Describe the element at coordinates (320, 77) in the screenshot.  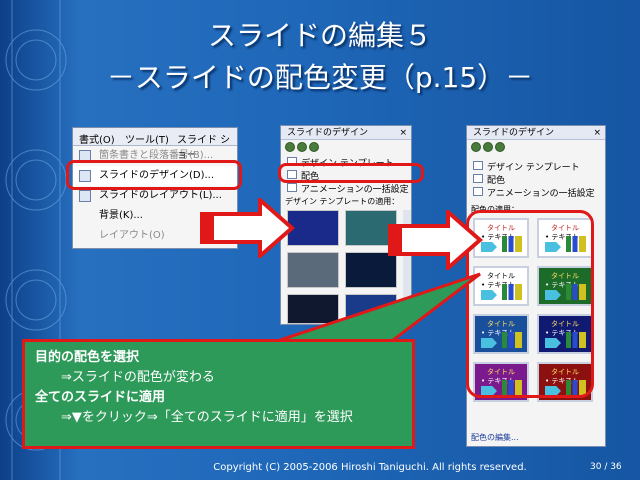
I see `slide-subtitle: －スライドの配色変更（p.15）－` at that location.